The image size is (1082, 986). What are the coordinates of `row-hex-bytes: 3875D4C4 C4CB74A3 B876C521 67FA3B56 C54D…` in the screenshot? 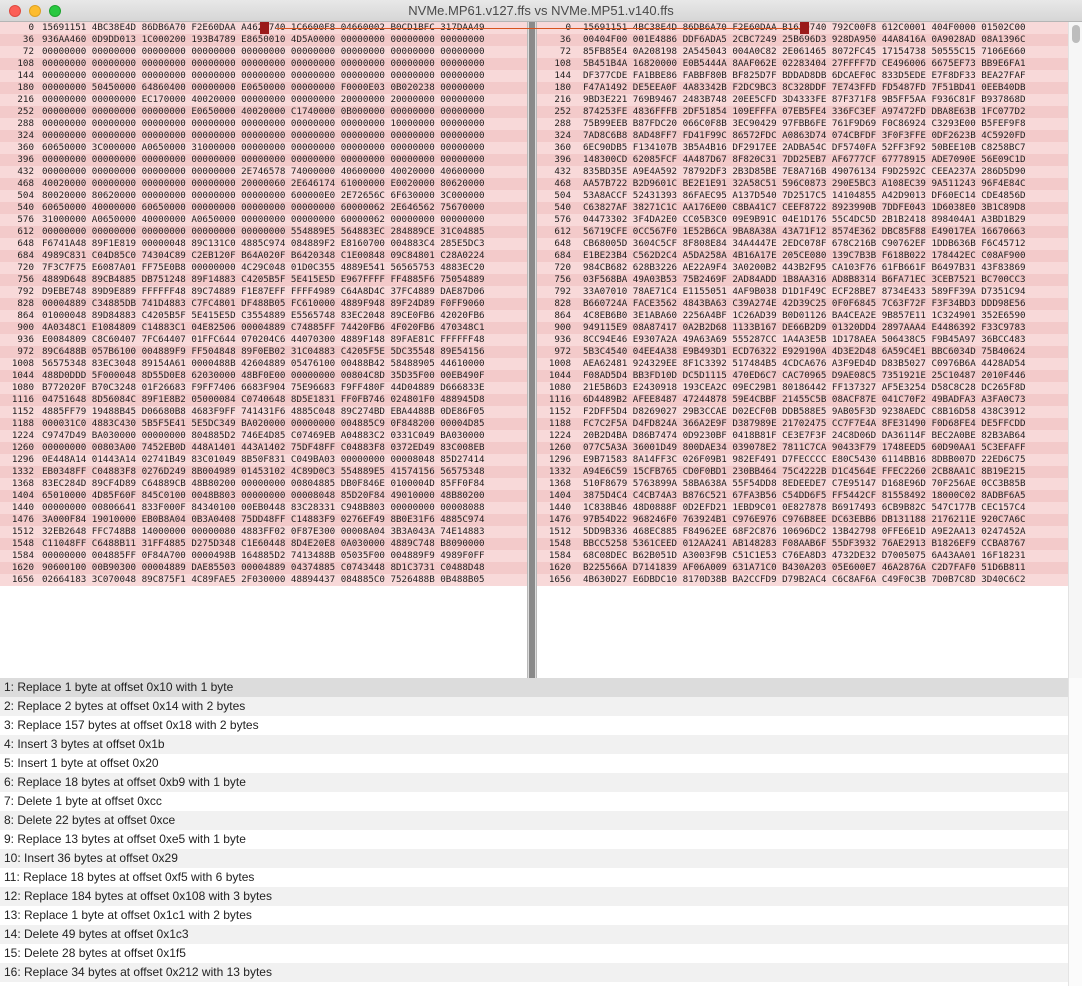 It's located at (804, 496).